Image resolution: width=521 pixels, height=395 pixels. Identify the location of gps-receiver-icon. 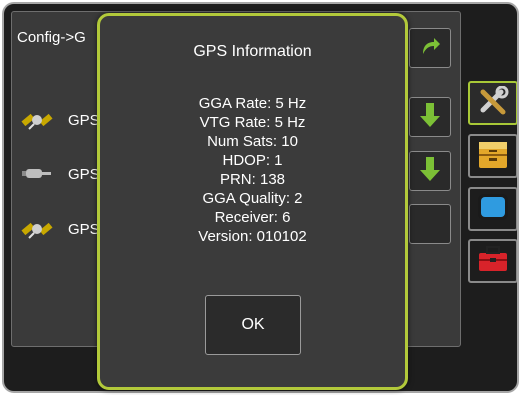
(37, 174).